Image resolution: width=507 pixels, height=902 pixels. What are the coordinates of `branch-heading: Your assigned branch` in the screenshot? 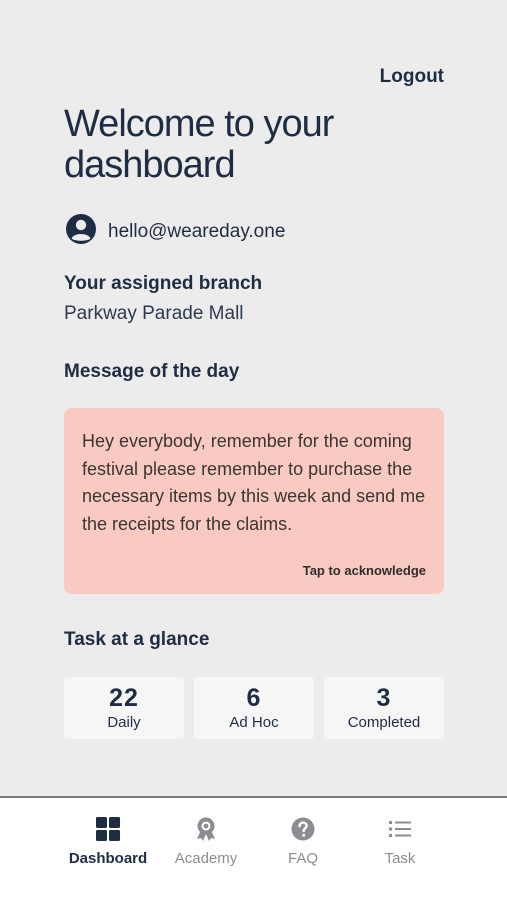 It's located at (163, 283).